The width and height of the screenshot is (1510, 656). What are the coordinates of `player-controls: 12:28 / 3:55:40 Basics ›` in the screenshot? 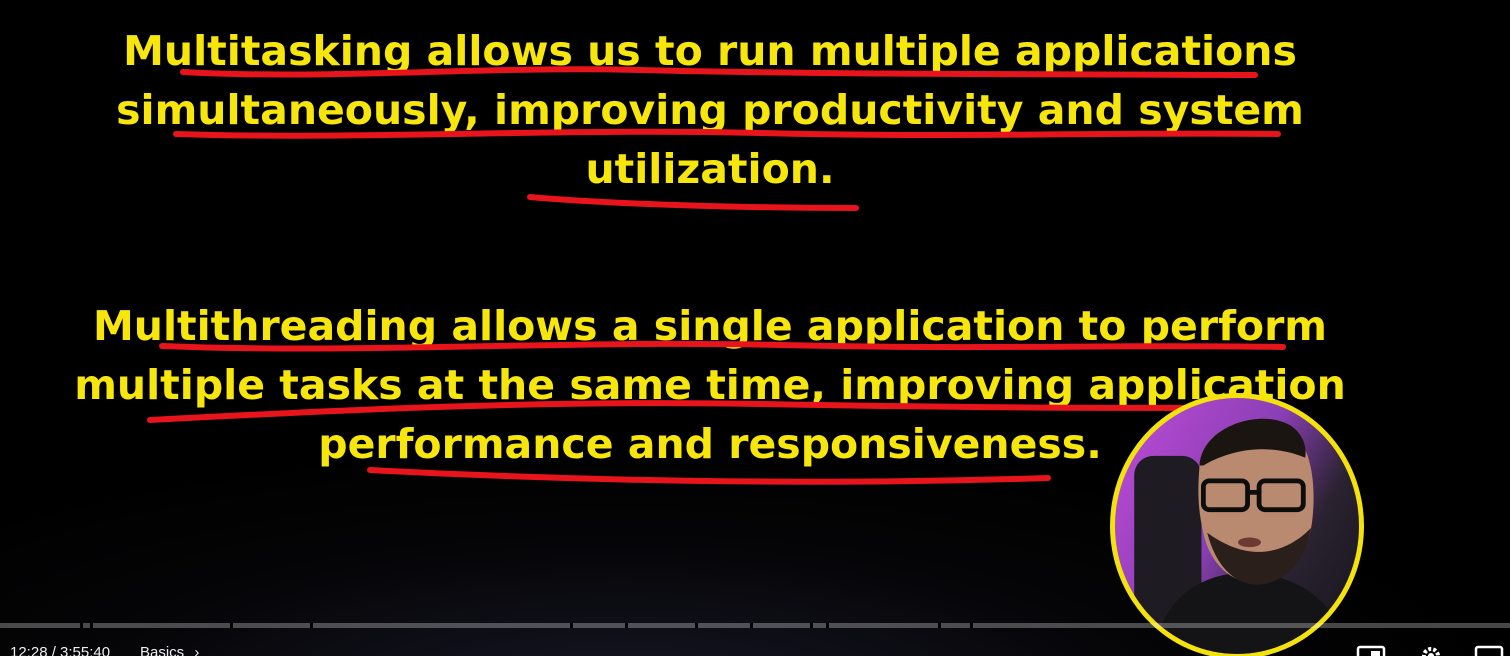 It's located at (755, 643).